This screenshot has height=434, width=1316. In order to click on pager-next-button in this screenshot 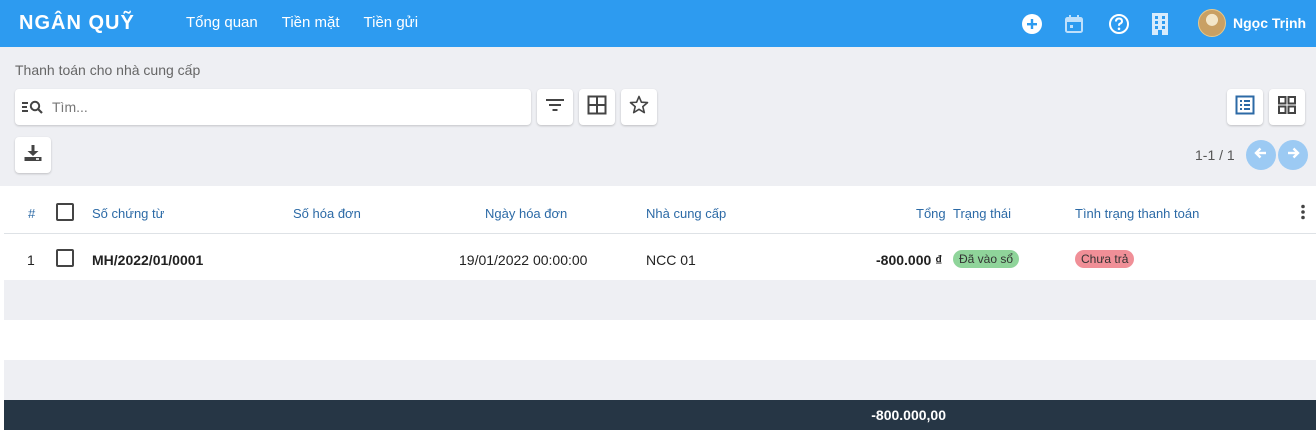, I will do `click(1293, 155)`.